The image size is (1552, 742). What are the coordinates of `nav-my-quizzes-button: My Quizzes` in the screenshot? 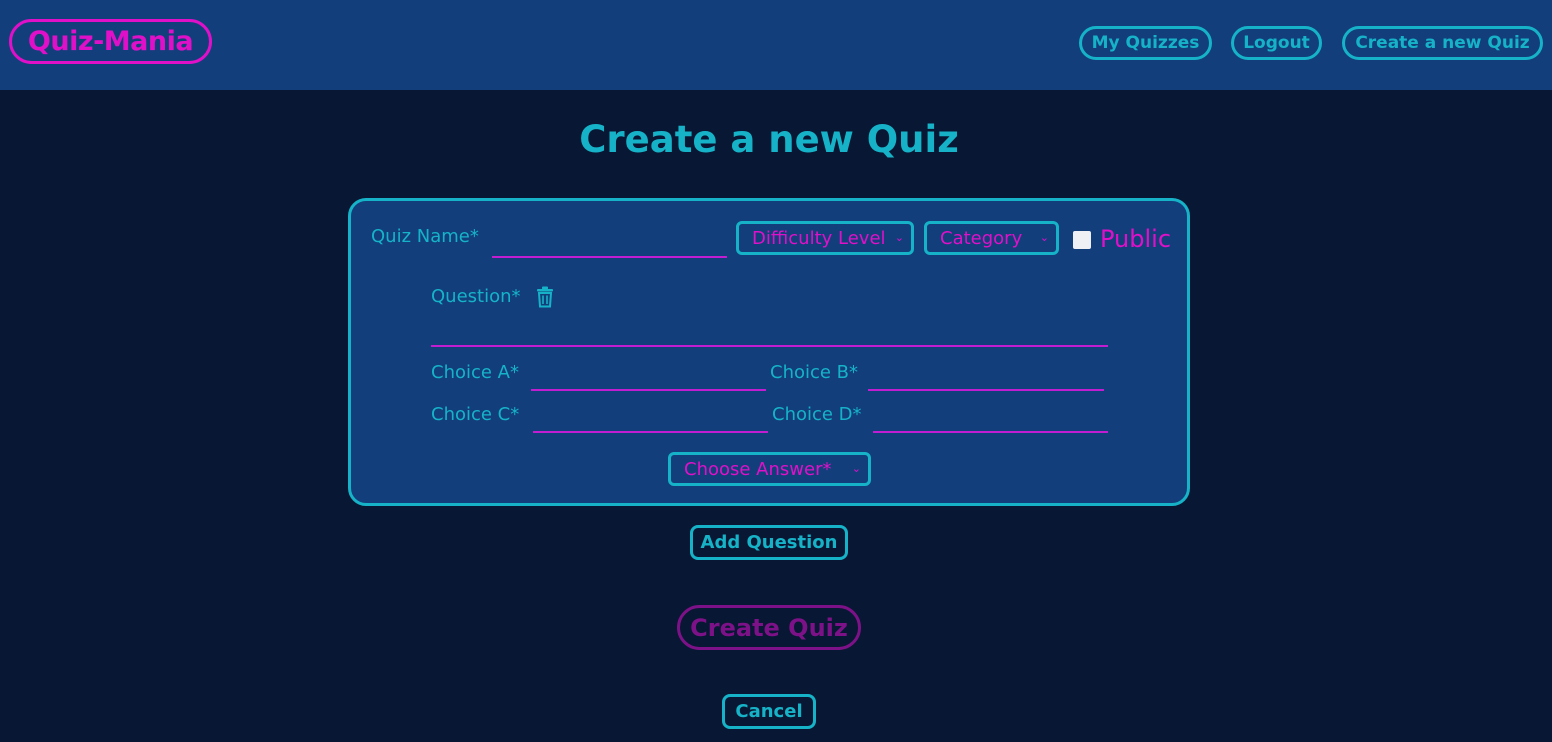 It's located at (1145, 43).